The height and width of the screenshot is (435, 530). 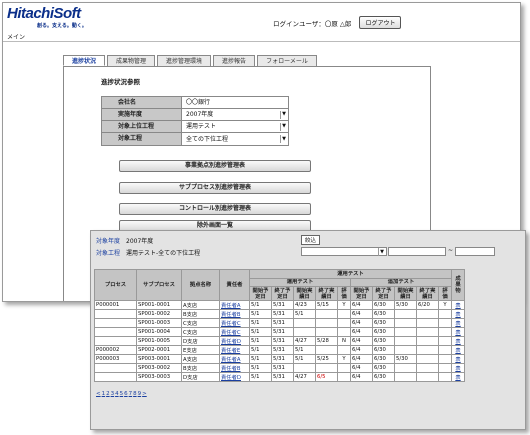 What do you see at coordinates (144, 394) in the screenshot?
I see `page-link: >` at bounding box center [144, 394].